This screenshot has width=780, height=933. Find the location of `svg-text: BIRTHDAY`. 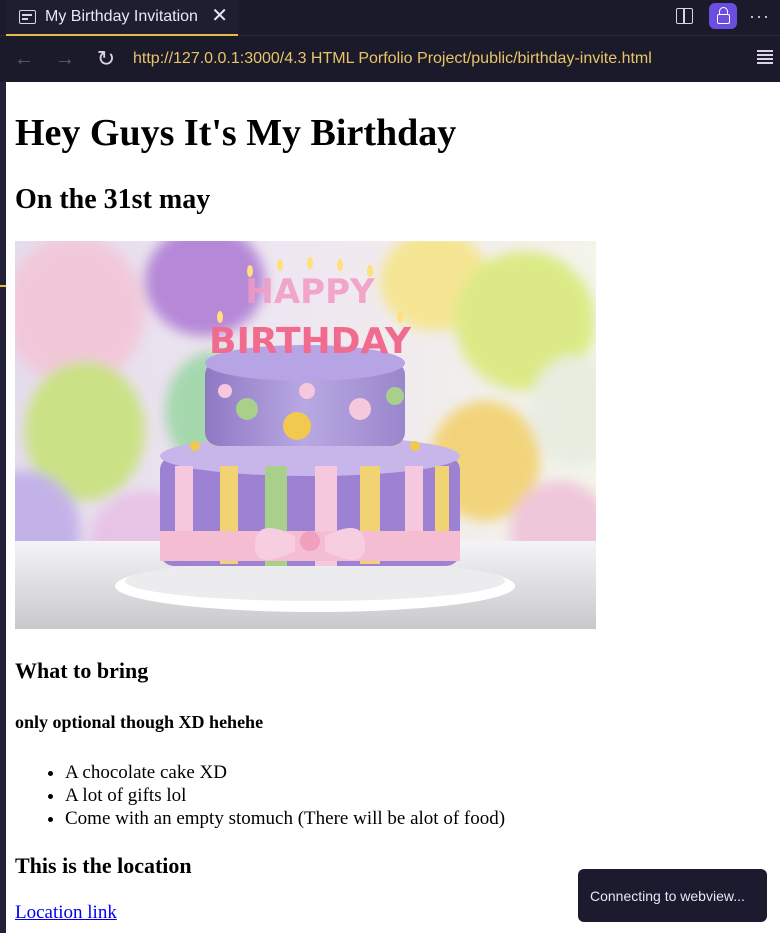

svg-text: BIRTHDAY is located at coordinates (310, 341).